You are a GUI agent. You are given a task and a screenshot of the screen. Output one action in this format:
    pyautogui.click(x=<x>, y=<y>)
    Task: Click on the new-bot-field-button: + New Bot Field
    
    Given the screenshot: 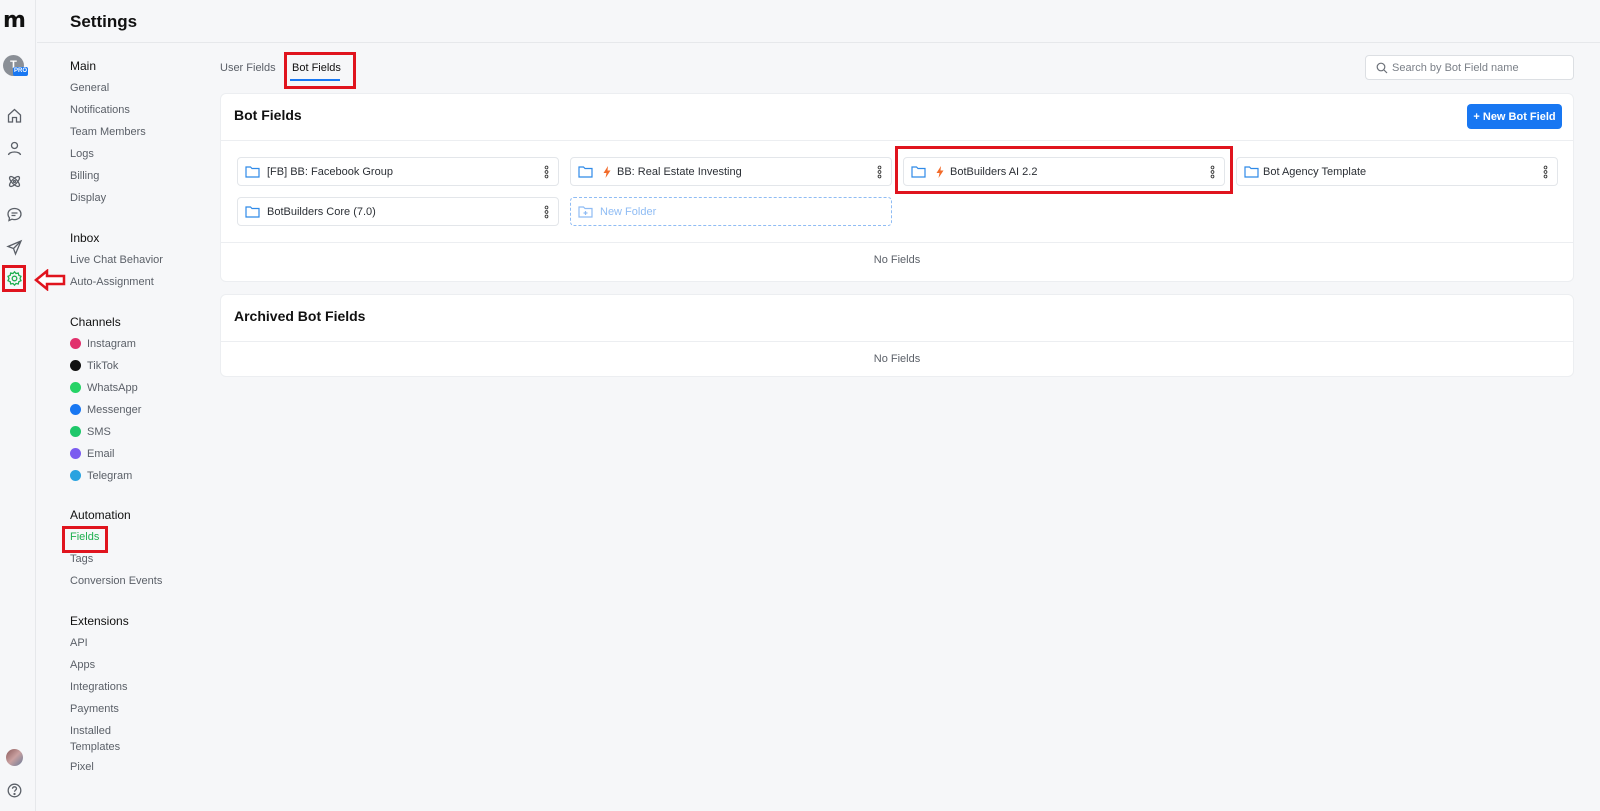 What is the action you would take?
    pyautogui.click(x=1514, y=116)
    